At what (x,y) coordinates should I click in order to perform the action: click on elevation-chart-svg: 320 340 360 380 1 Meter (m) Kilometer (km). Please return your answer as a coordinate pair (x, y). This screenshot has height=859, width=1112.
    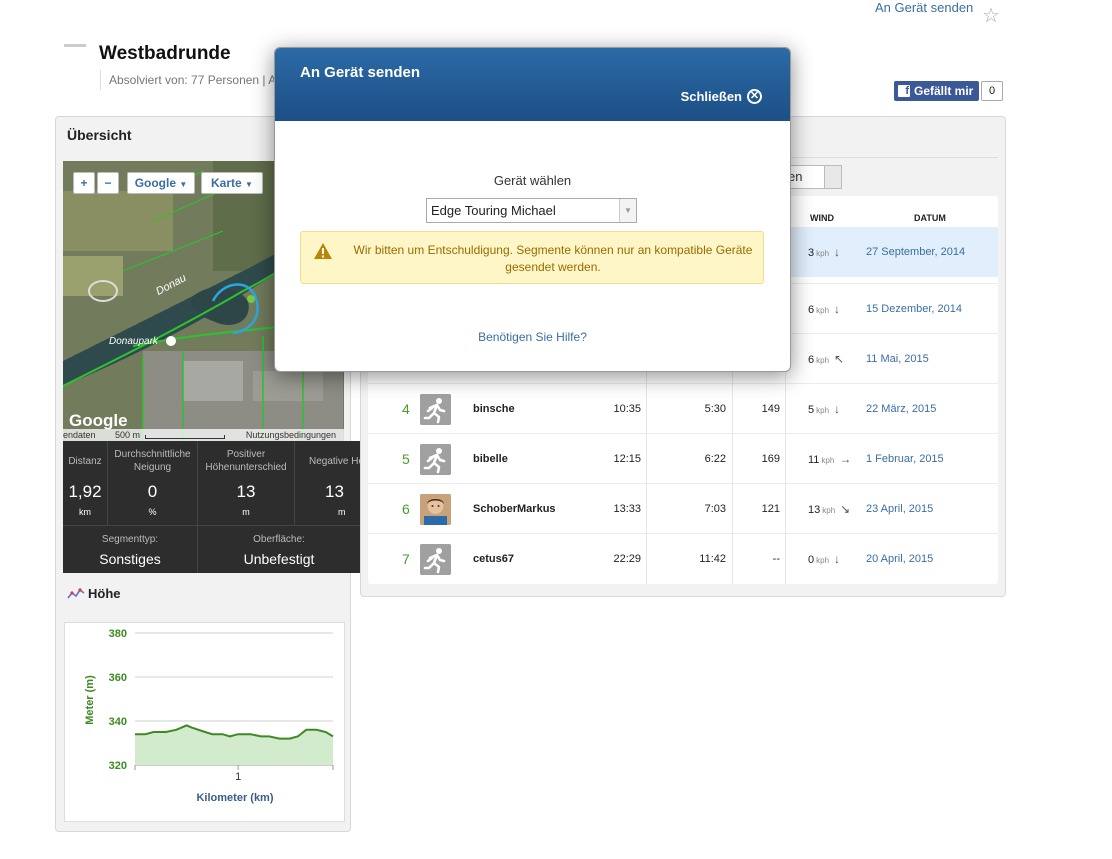
    Looking at the image, I should click on (209, 716).